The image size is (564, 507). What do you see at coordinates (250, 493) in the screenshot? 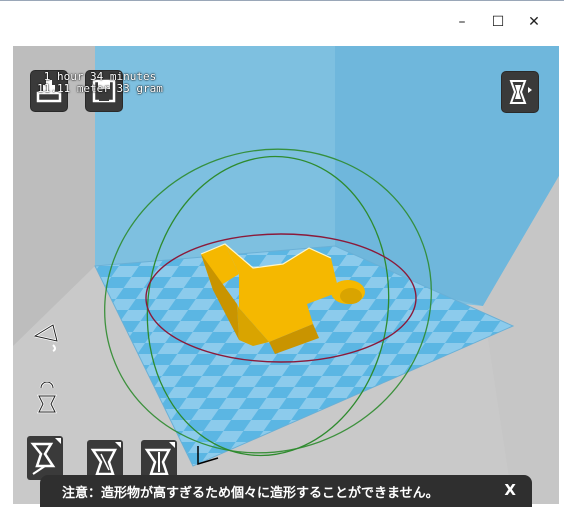
I see `warning-text: 注意：造形物が高すぎるため個々に造形することができません。` at bounding box center [250, 493].